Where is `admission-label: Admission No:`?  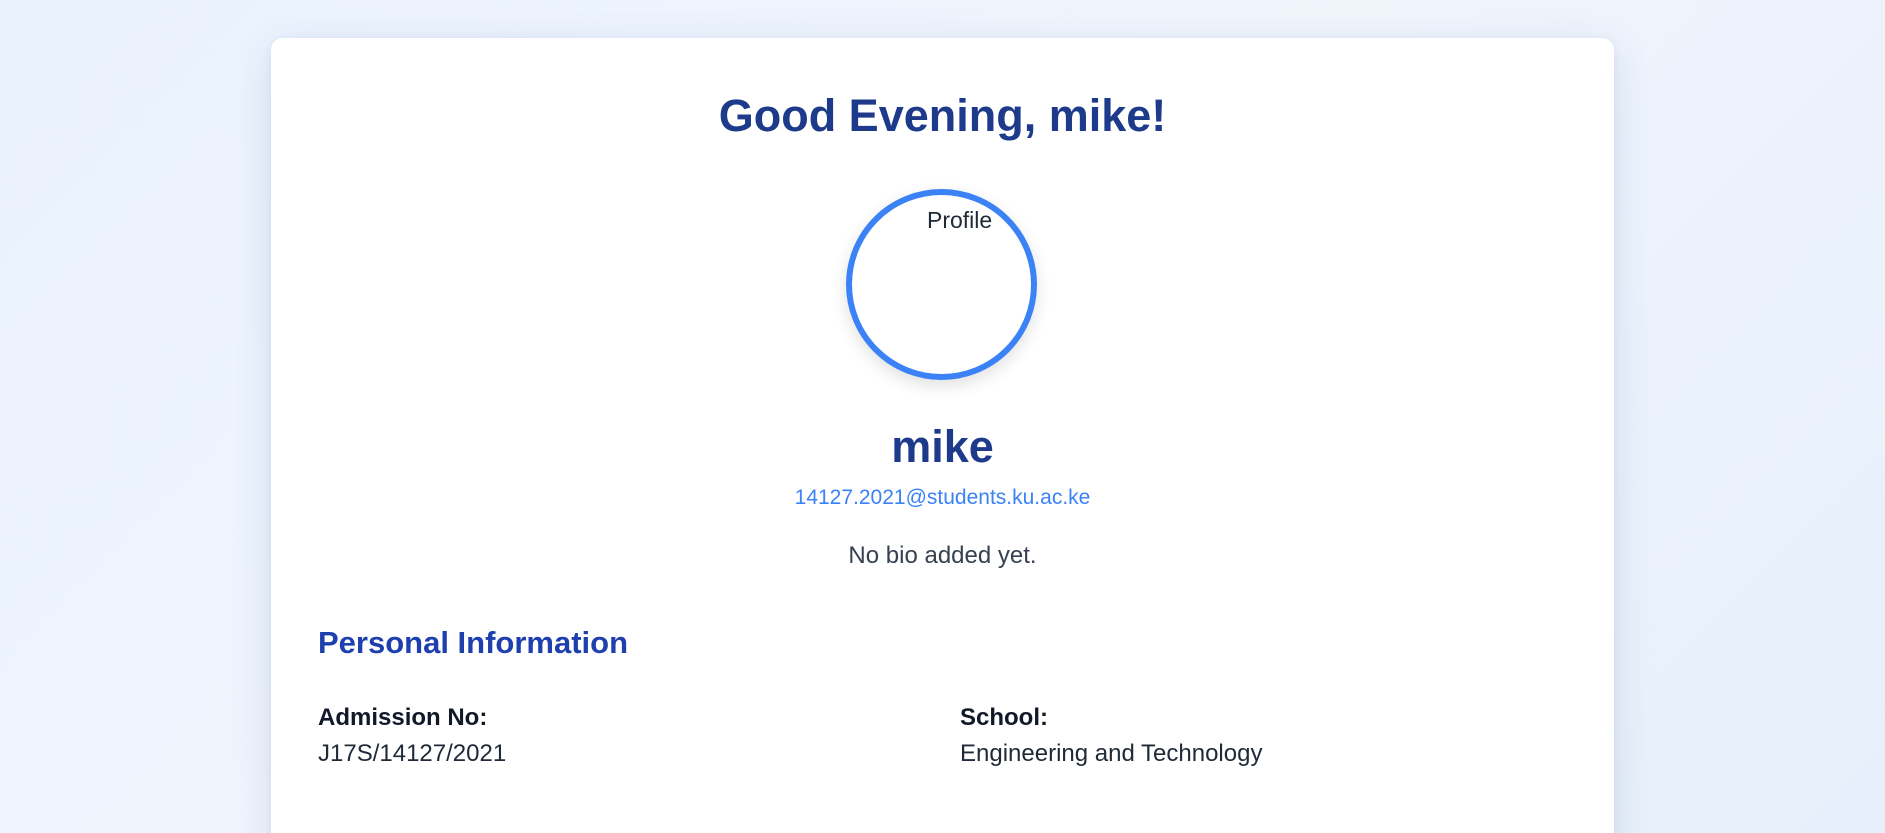
admission-label: Admission No: is located at coordinates (403, 717).